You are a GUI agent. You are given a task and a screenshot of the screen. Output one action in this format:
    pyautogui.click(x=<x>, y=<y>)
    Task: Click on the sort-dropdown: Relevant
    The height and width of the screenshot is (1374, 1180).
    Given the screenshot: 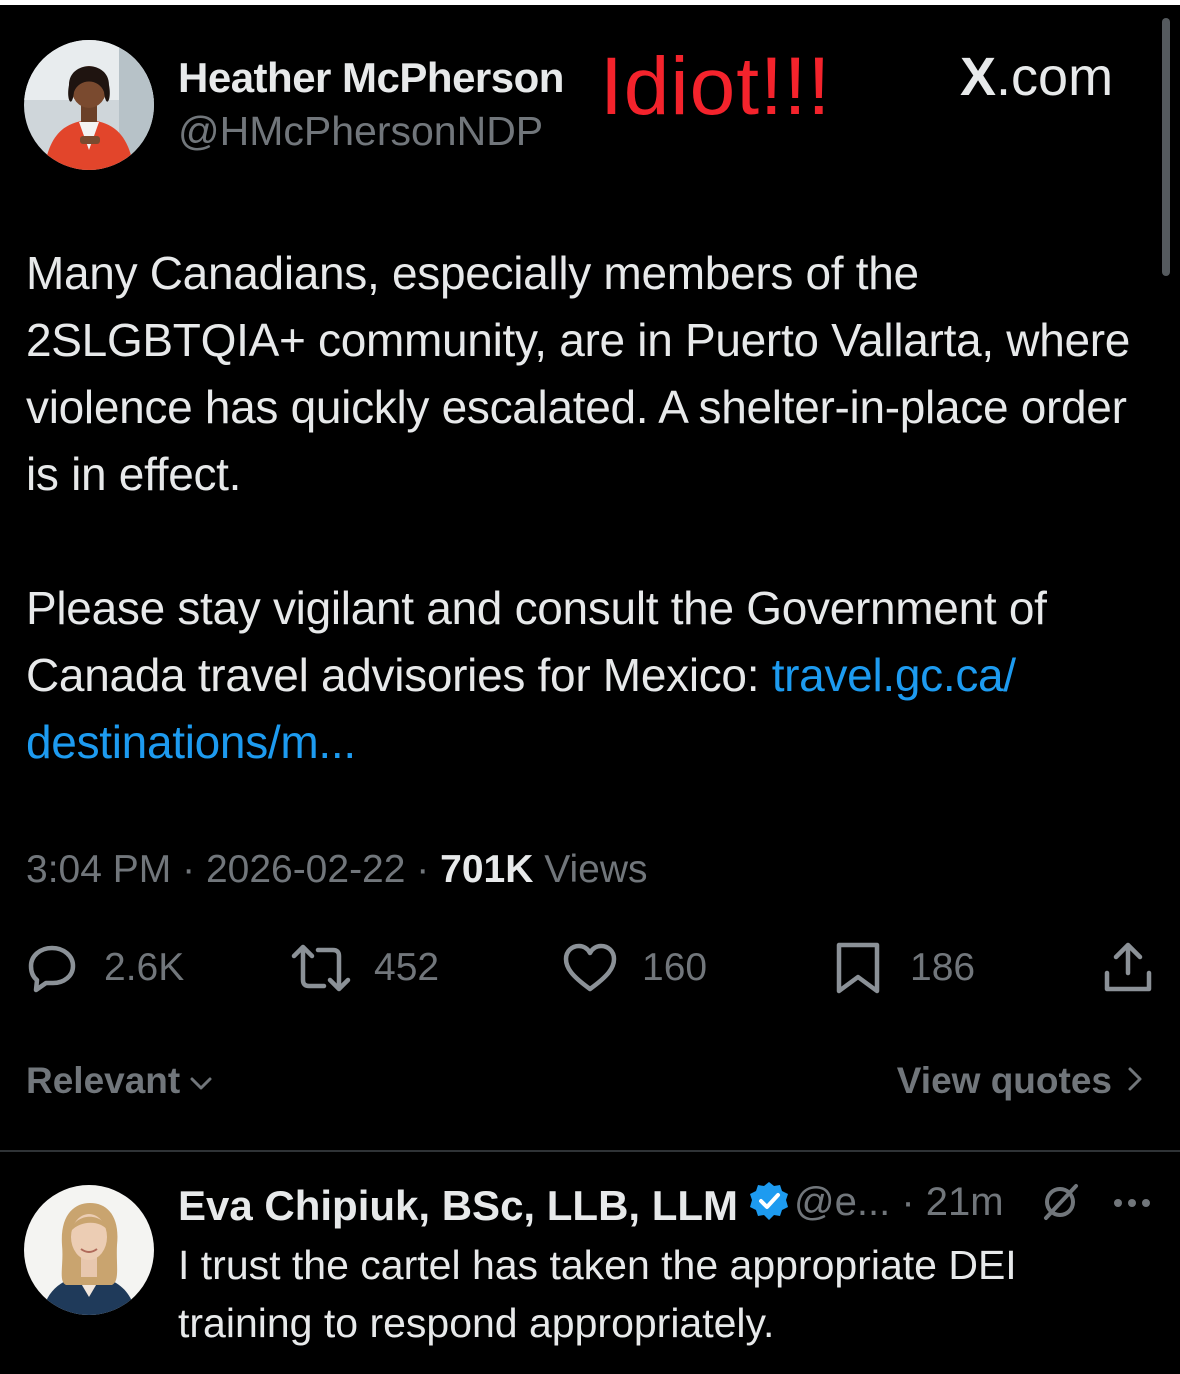 What is the action you would take?
    pyautogui.click(x=120, y=1081)
    